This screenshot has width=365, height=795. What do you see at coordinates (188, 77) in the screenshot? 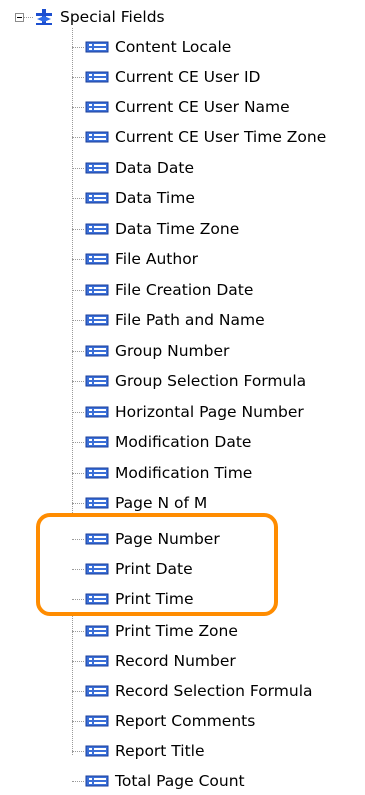
I see `tree-item-label: Current CE User ID` at bounding box center [188, 77].